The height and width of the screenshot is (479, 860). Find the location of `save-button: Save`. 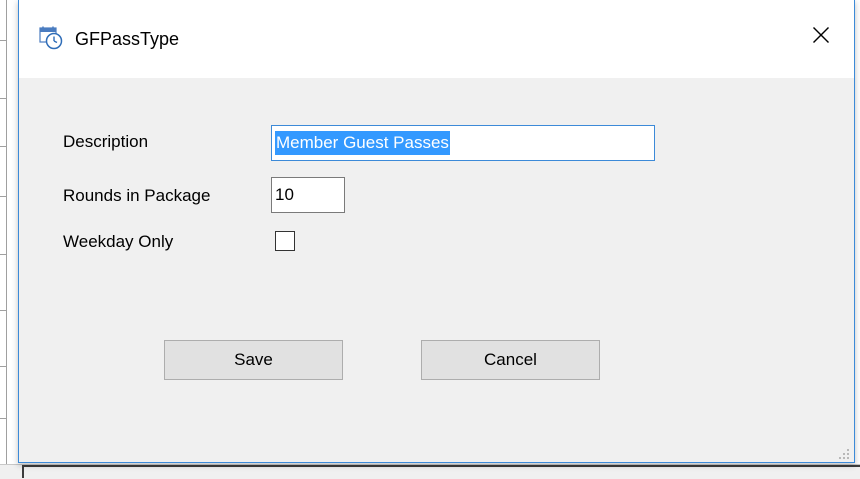

save-button: Save is located at coordinates (253, 360).